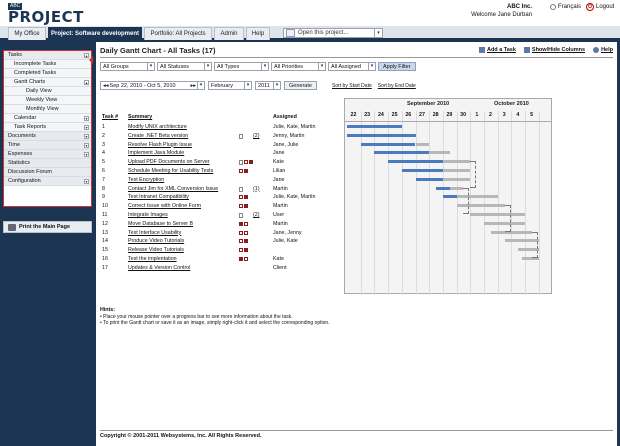  What do you see at coordinates (47, 55) in the screenshot?
I see `sidebar-item: Tasks ▴` at bounding box center [47, 55].